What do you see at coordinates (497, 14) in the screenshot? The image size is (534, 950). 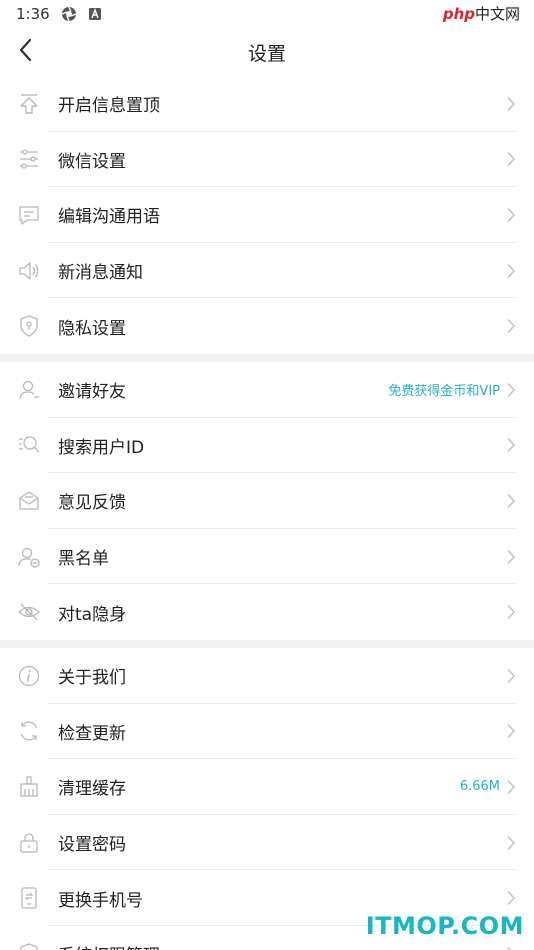 I see `watermark-cn: 中文网` at bounding box center [497, 14].